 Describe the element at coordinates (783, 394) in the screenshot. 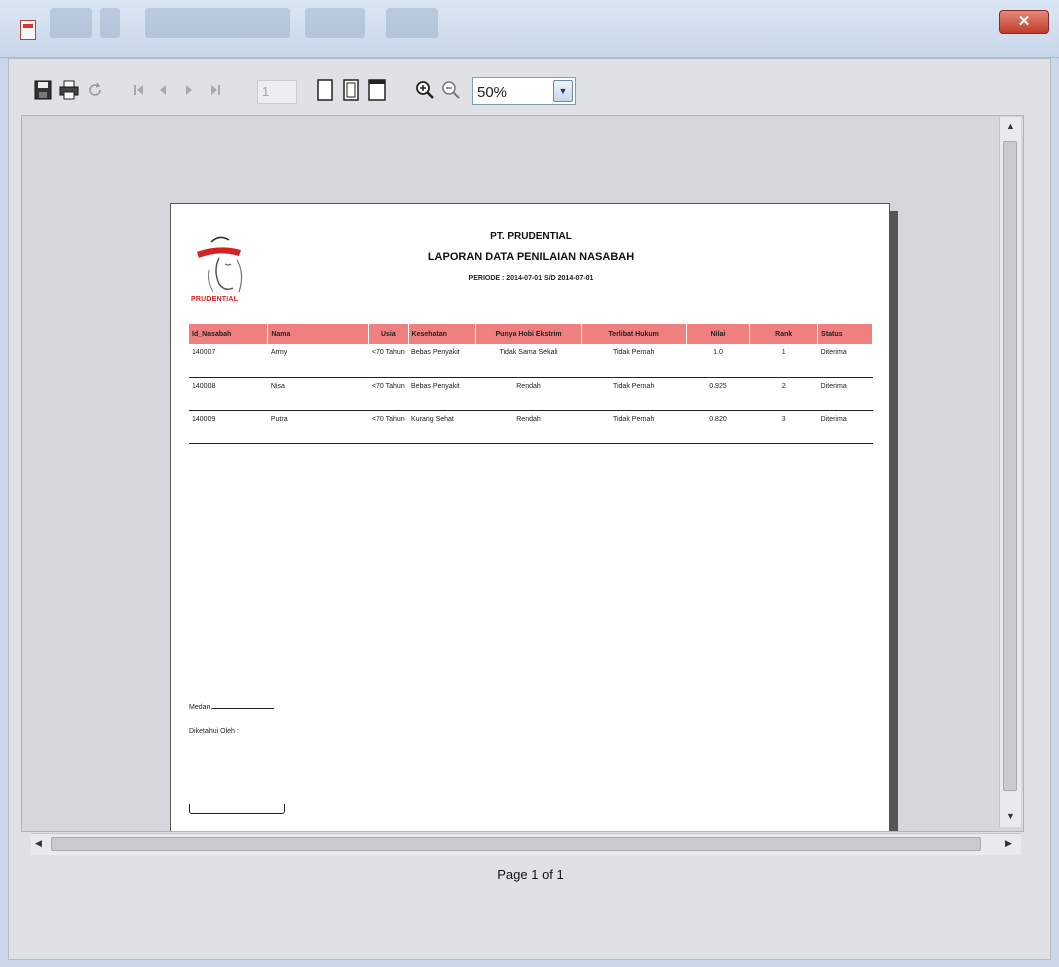

I see `table-cell: 2` at that location.